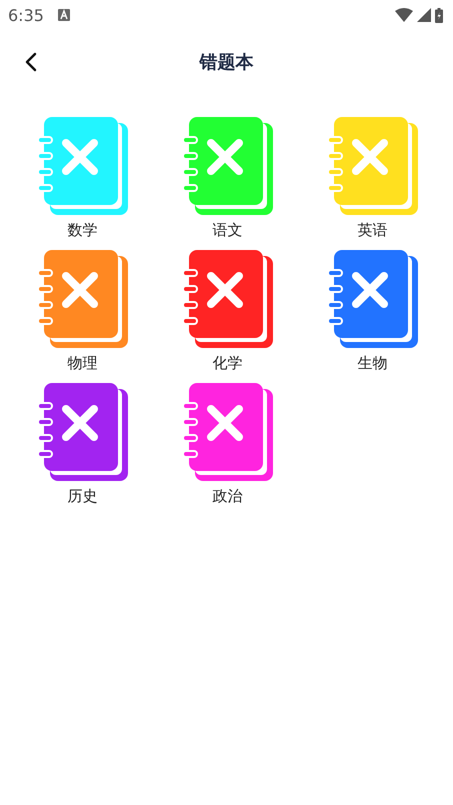 The height and width of the screenshot is (805, 453). Describe the element at coordinates (424, 15) in the screenshot. I see `signal-icon` at that location.